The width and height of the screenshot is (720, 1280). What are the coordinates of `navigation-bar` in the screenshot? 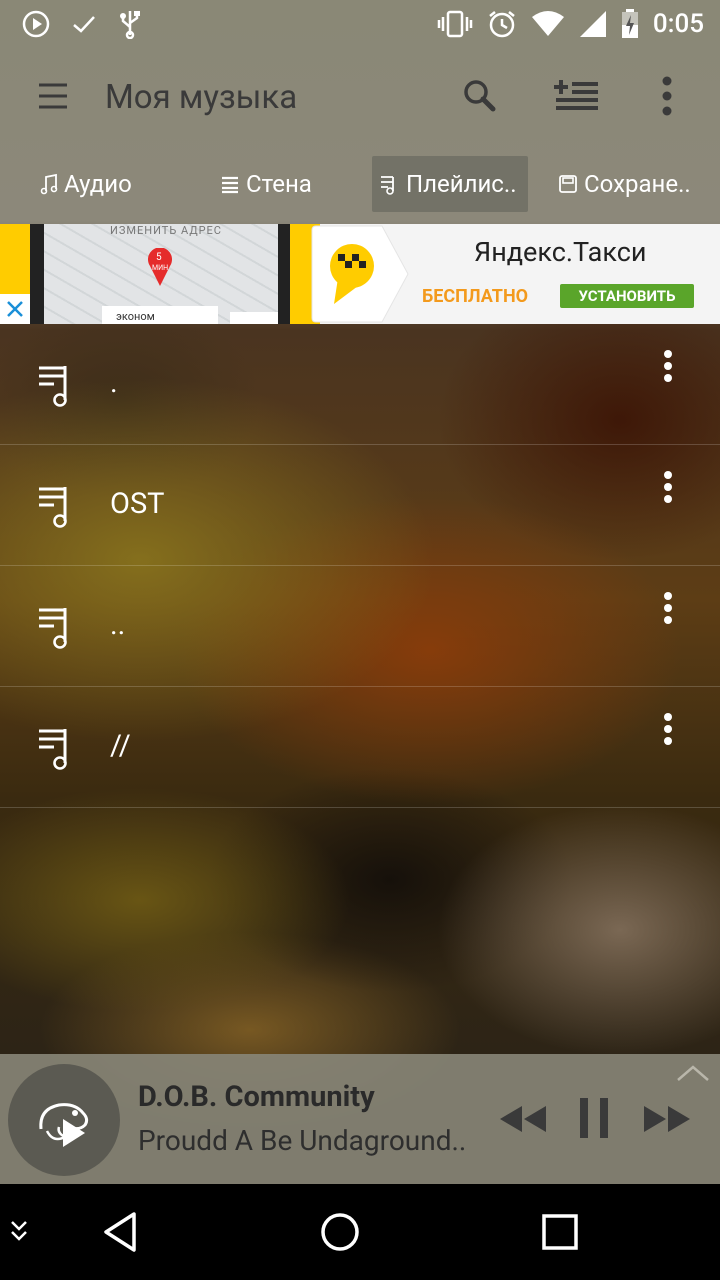 It's located at (360, 1232).